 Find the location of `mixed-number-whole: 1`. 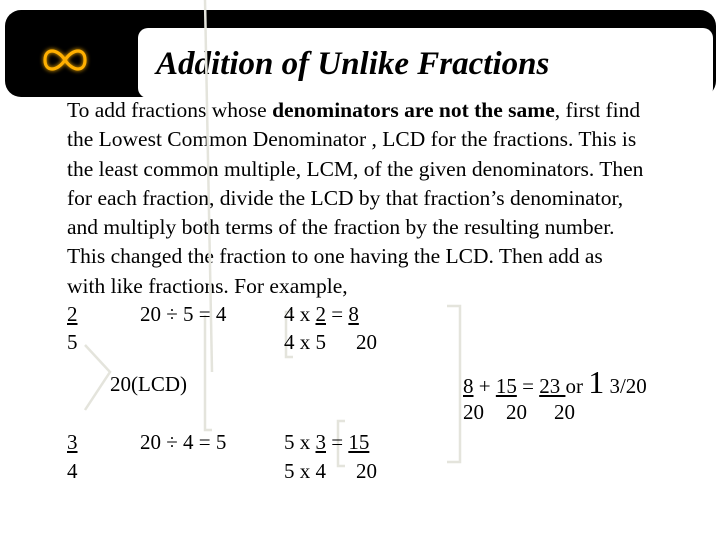

mixed-number-whole: 1 is located at coordinates (596, 382).